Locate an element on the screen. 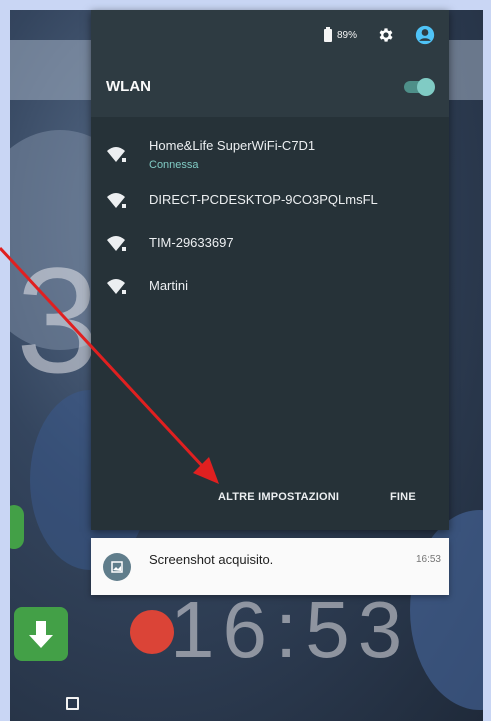  gear-icon is located at coordinates (386, 35).